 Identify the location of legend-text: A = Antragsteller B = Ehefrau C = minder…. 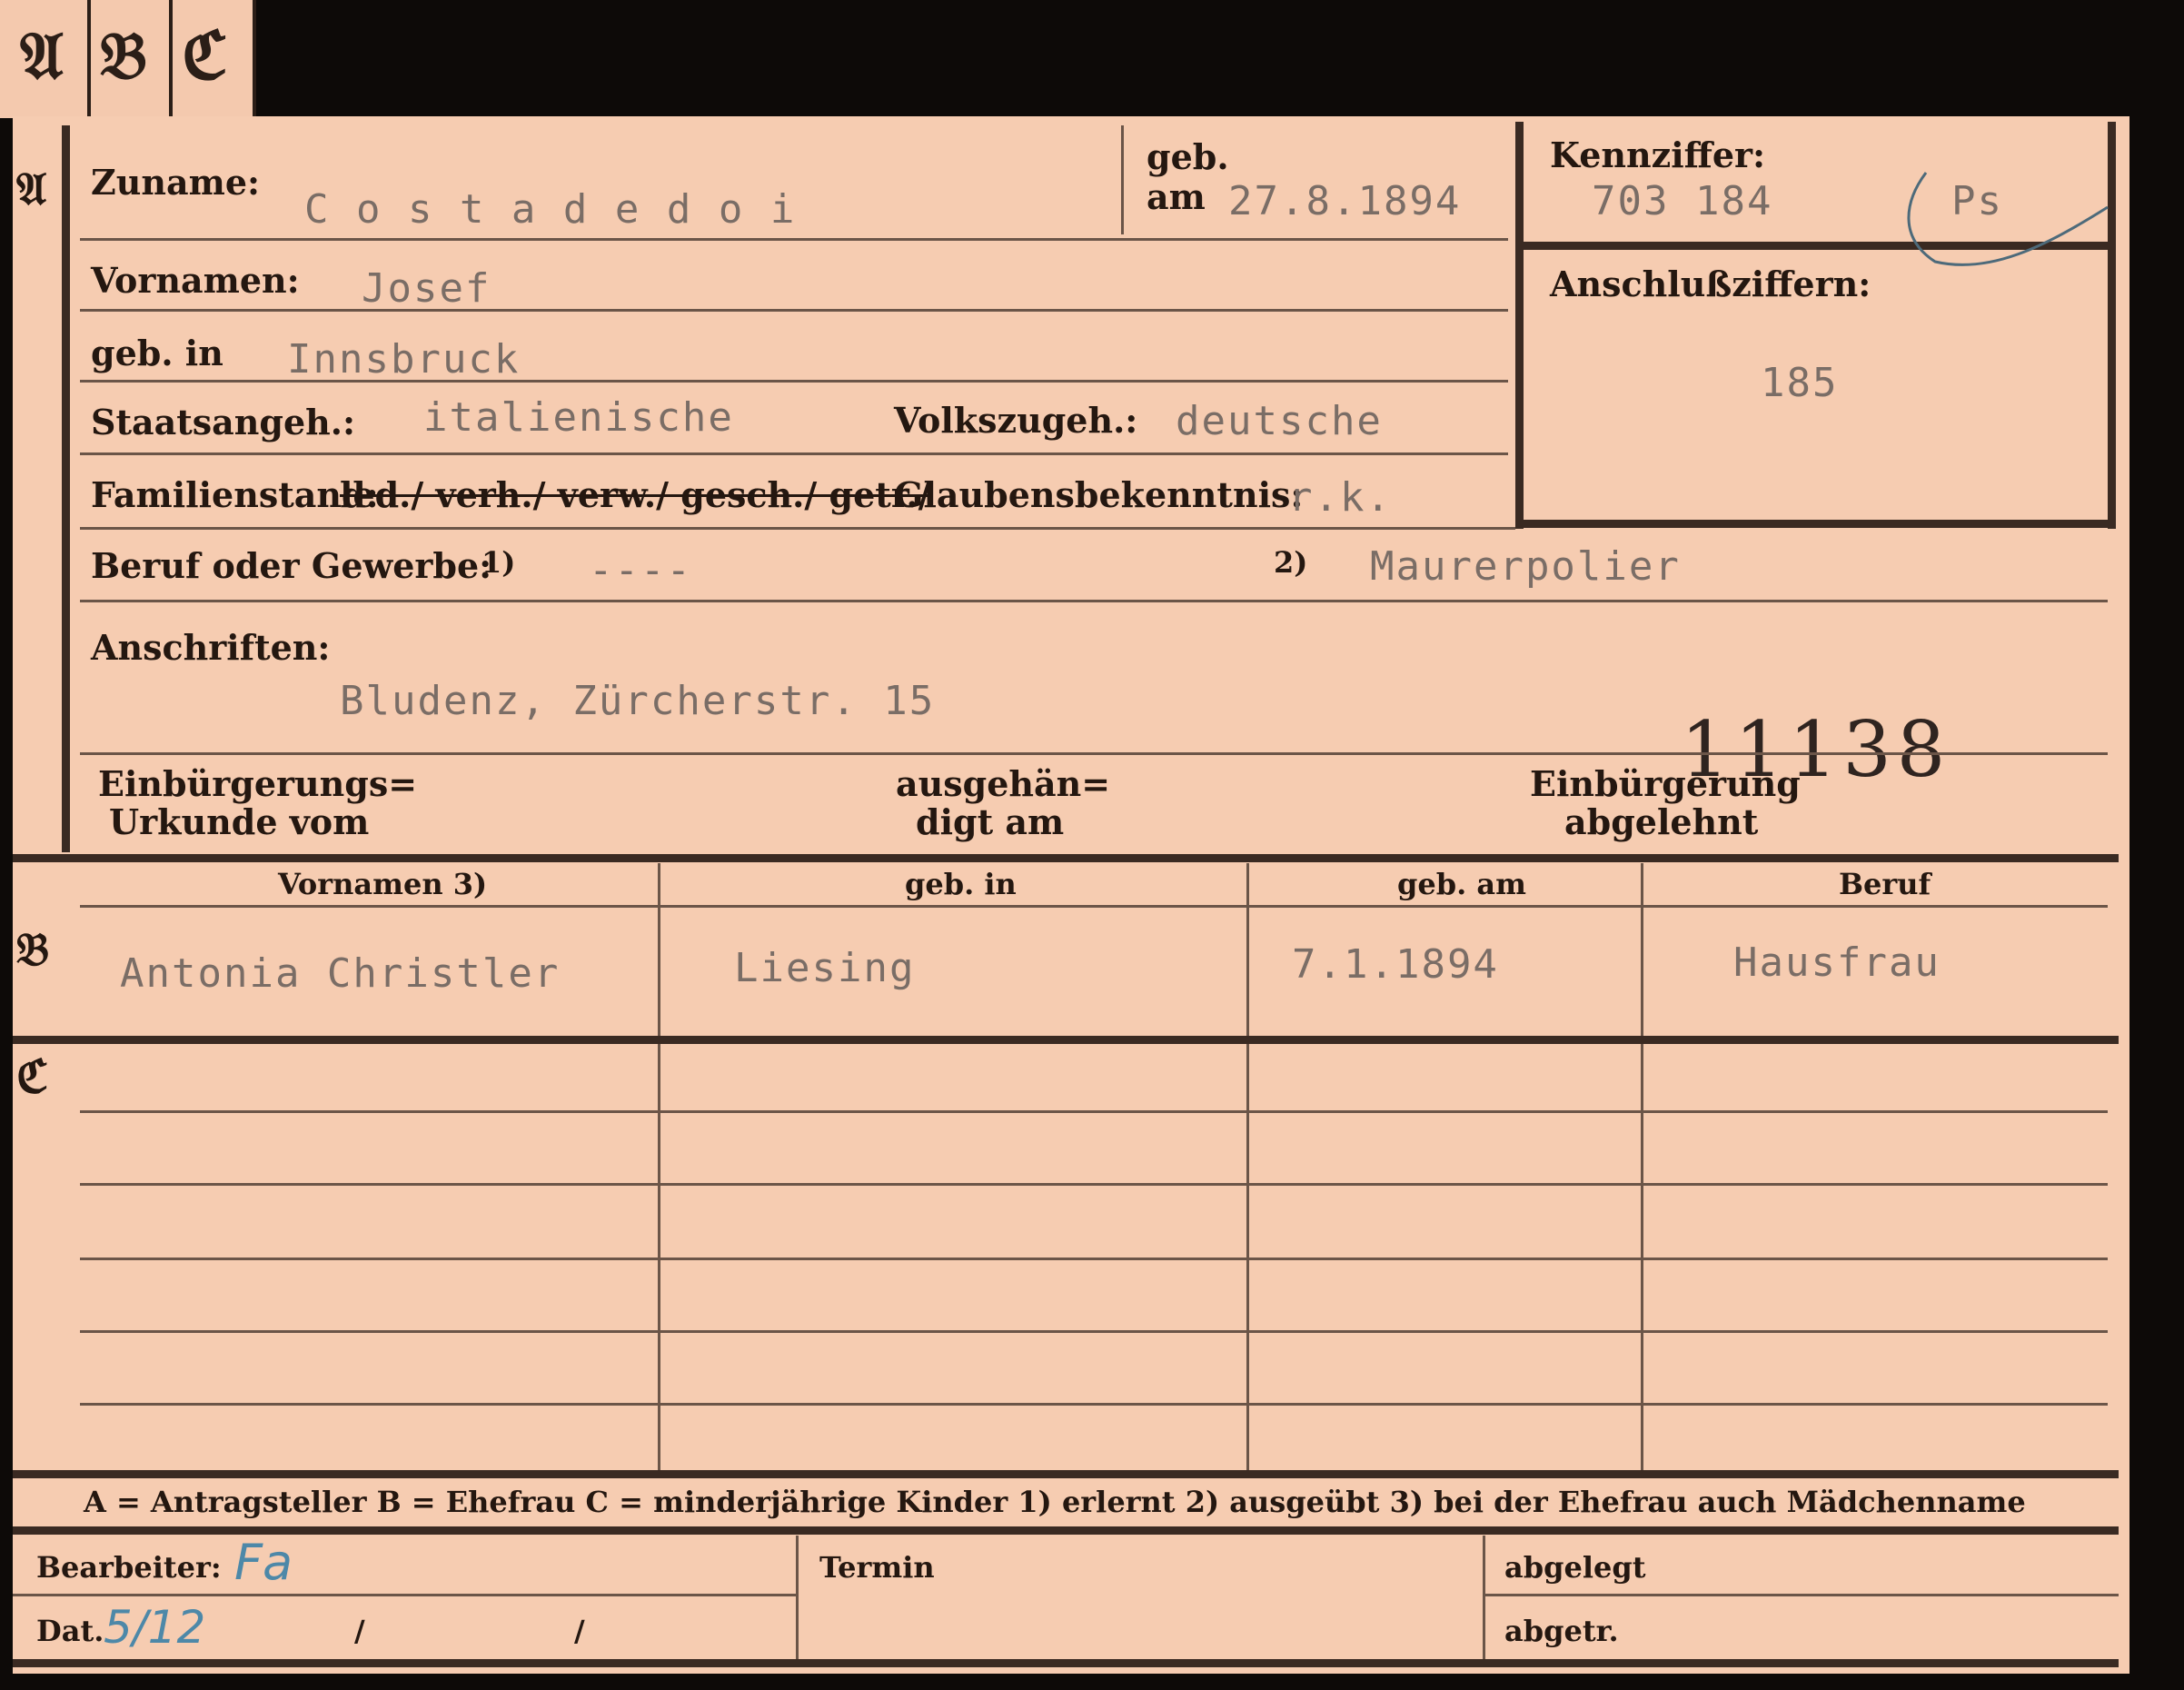
(1055, 1502).